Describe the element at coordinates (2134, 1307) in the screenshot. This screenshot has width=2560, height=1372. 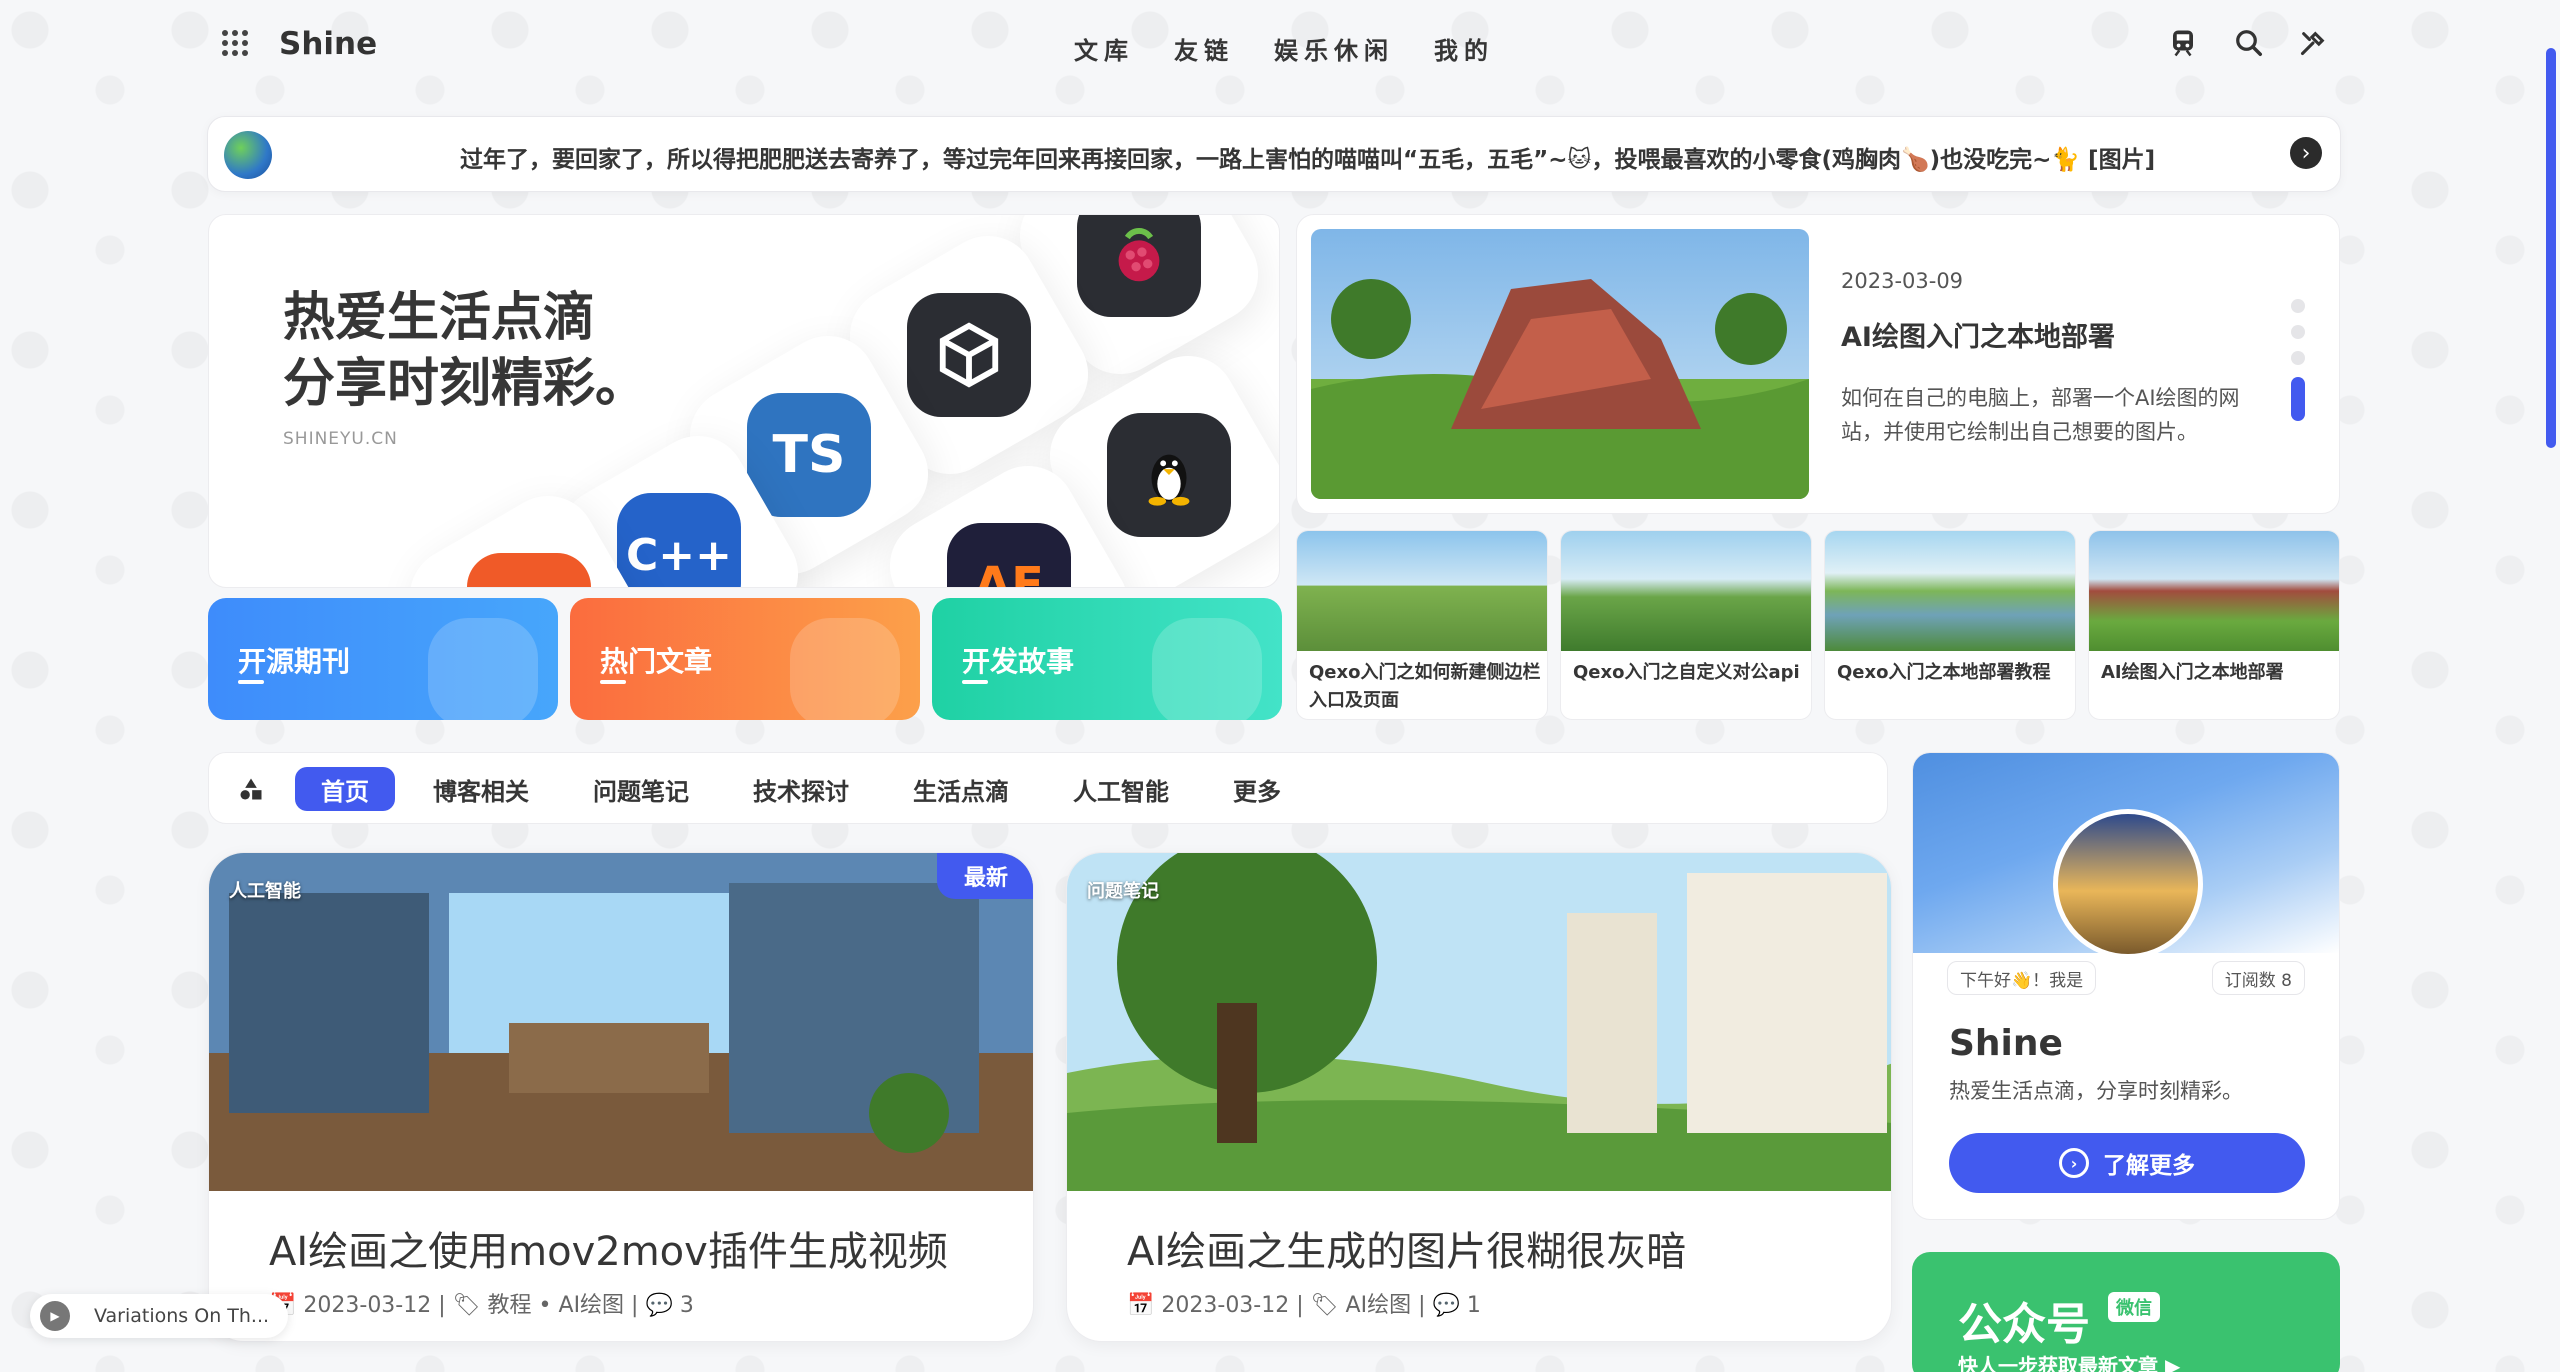
I see `wechat-tag: 微信` at that location.